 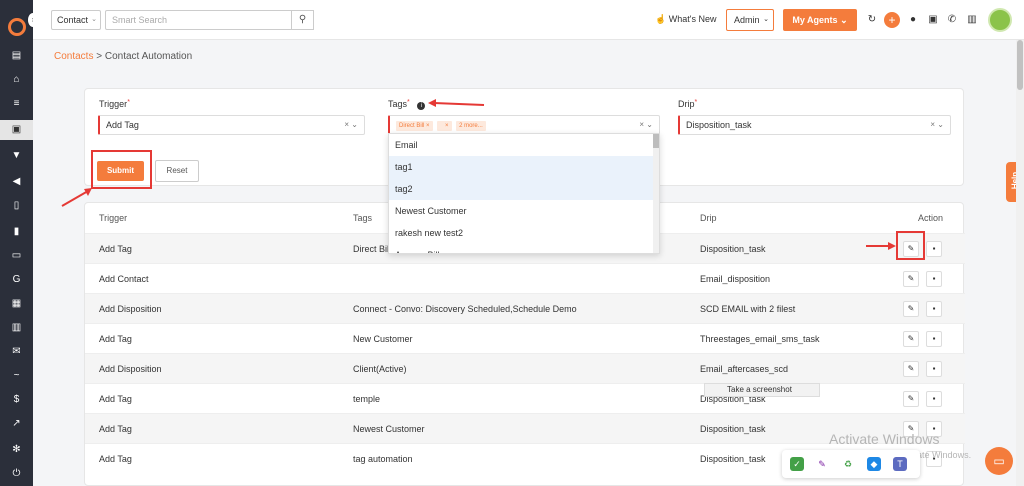 I want to click on chat-icon: ▭, so click(x=999, y=461).